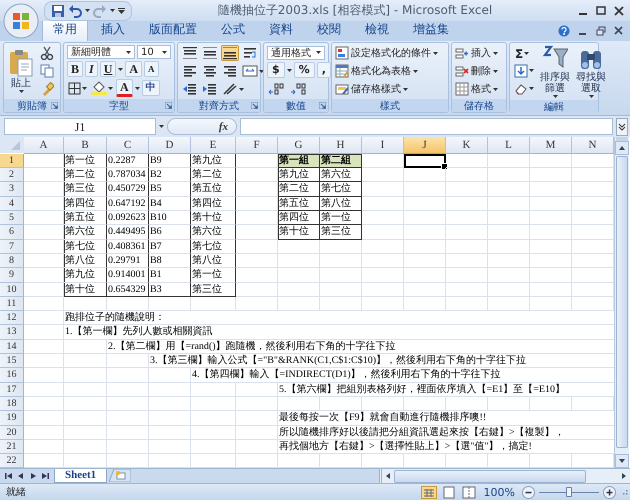 Image resolution: width=630 pixels, height=500 pixels. What do you see at coordinates (75, 11) in the screenshot?
I see `undo-icon` at bounding box center [75, 11].